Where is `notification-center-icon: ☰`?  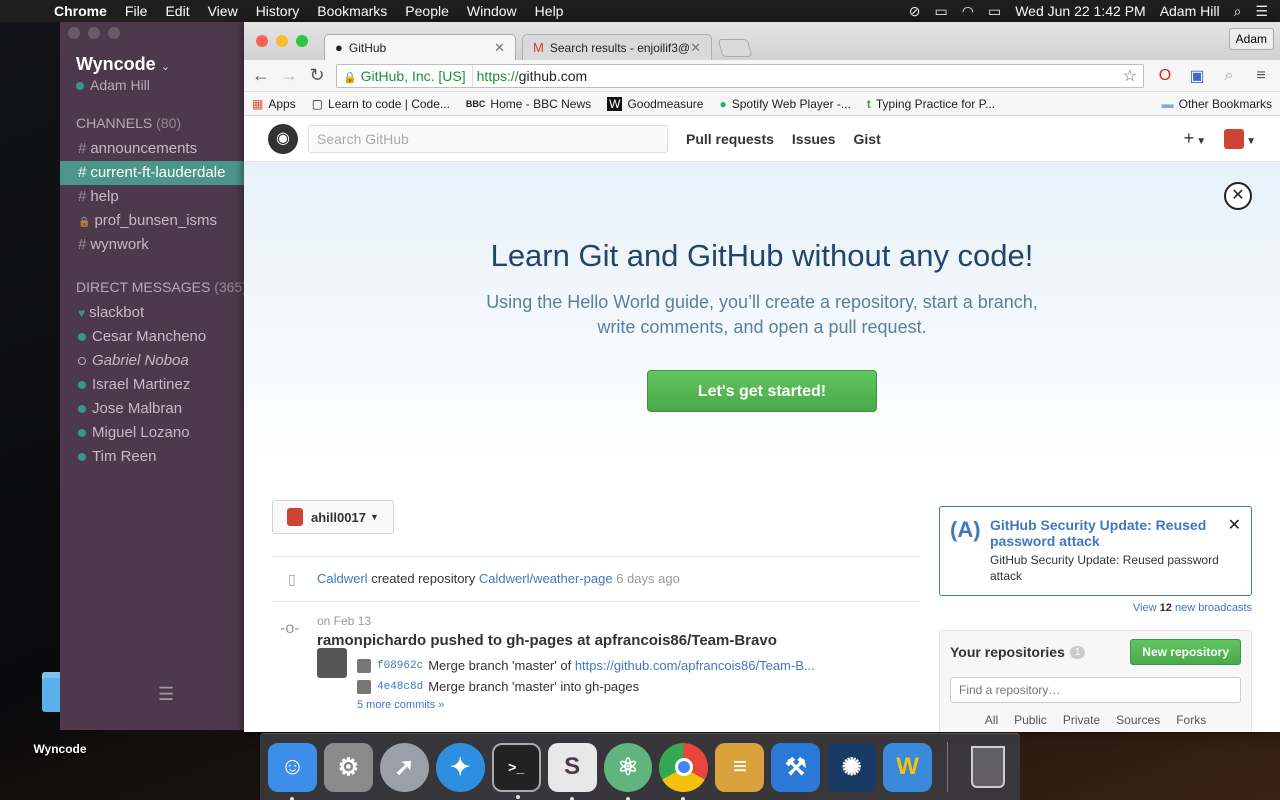
notification-center-icon: ☰ is located at coordinates (1261, 11).